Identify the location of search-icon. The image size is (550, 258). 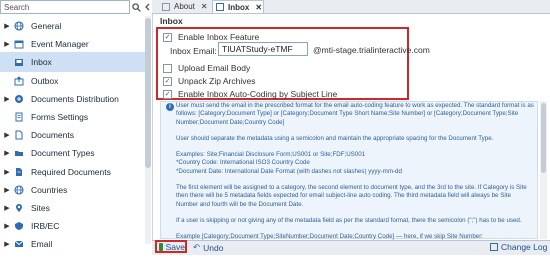
(136, 7).